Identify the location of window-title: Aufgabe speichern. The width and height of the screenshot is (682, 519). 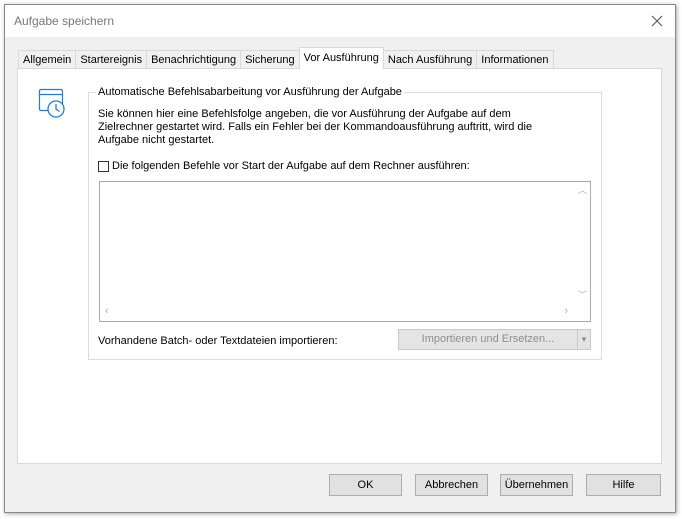
(64, 21).